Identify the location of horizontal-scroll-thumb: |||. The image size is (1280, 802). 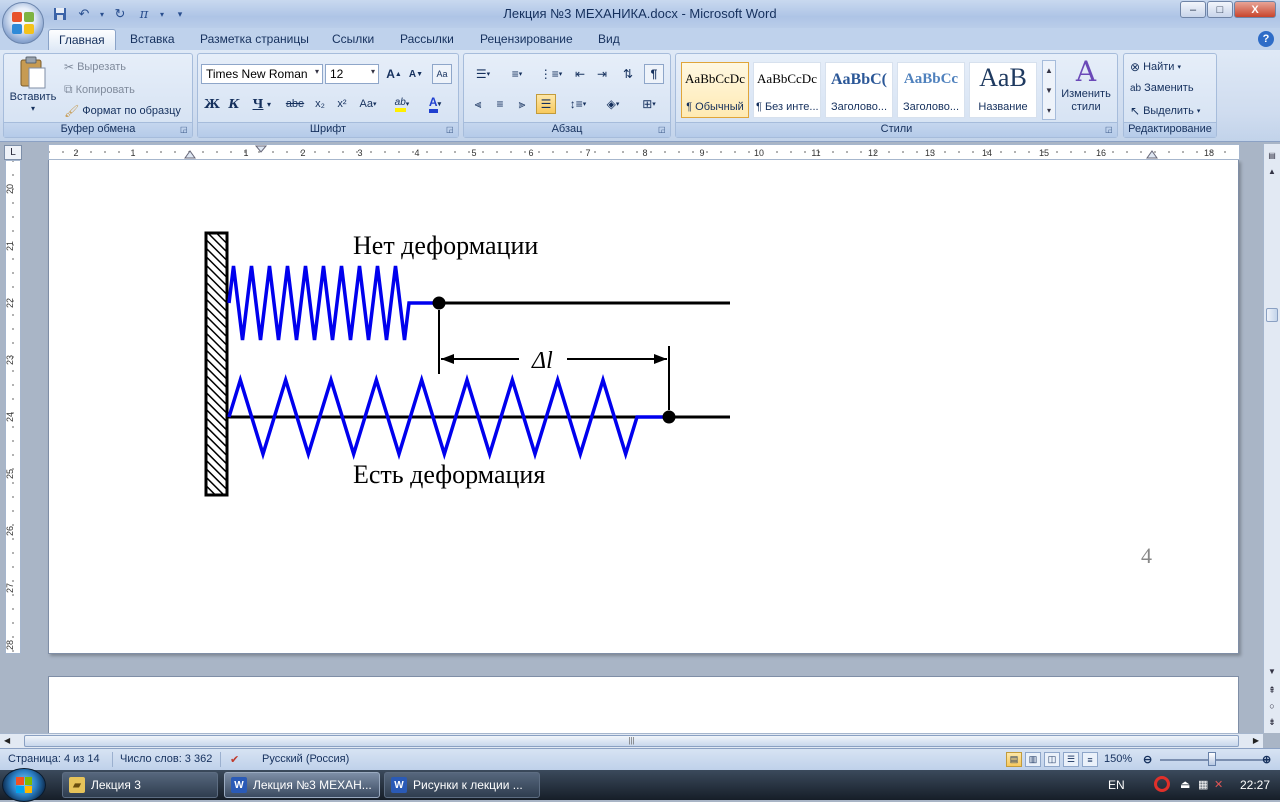
(631, 741).